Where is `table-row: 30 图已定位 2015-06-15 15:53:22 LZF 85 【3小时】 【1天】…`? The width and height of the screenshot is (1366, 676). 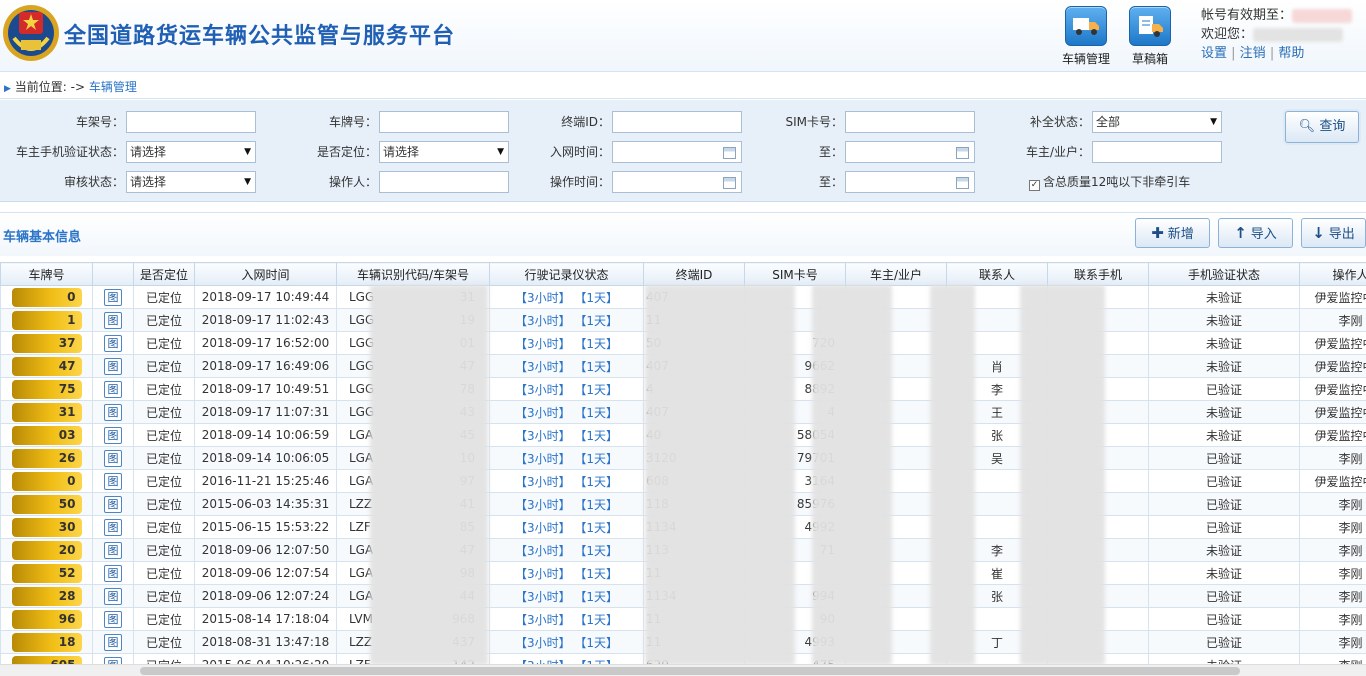
table-row: 30 图已定位 2015-06-15 15:53:22 LZF 85 【3小时】 【1天】… is located at coordinates (683, 527).